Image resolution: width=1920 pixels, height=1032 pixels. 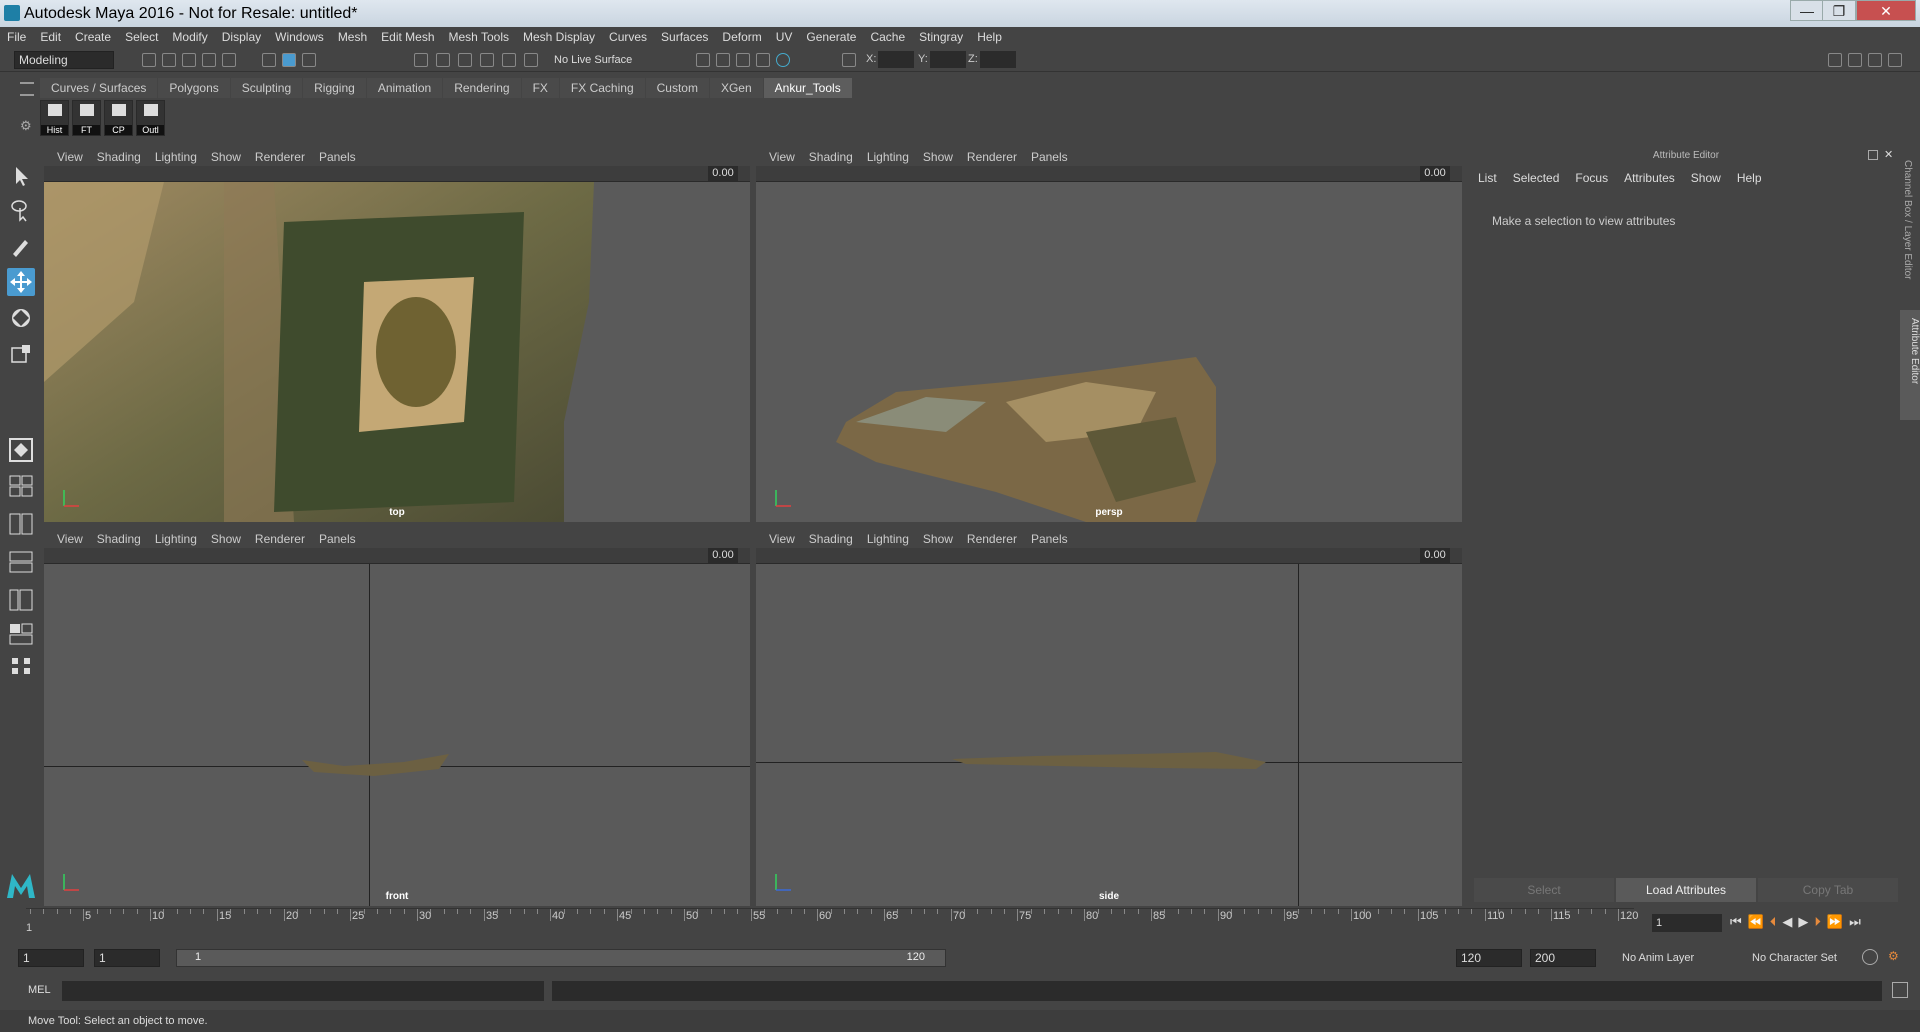 What do you see at coordinates (559, 37) in the screenshot?
I see `menu-mesh-display: Mesh Display` at bounding box center [559, 37].